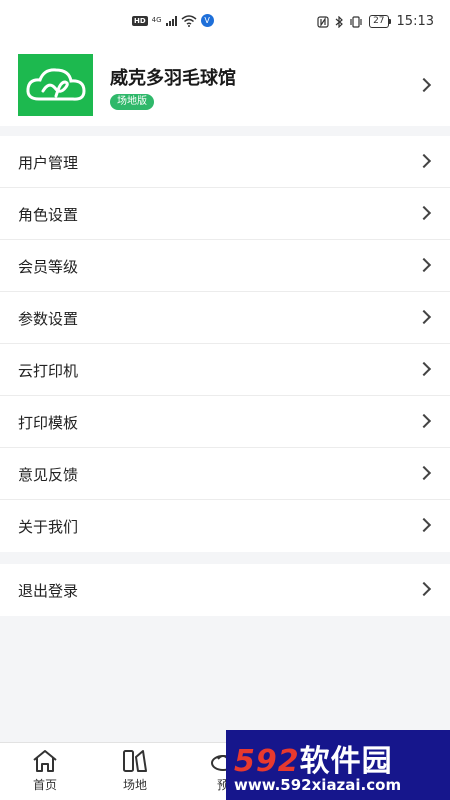  Describe the element at coordinates (48, 371) in the screenshot. I see `menu-item-label: 云打印机` at that location.